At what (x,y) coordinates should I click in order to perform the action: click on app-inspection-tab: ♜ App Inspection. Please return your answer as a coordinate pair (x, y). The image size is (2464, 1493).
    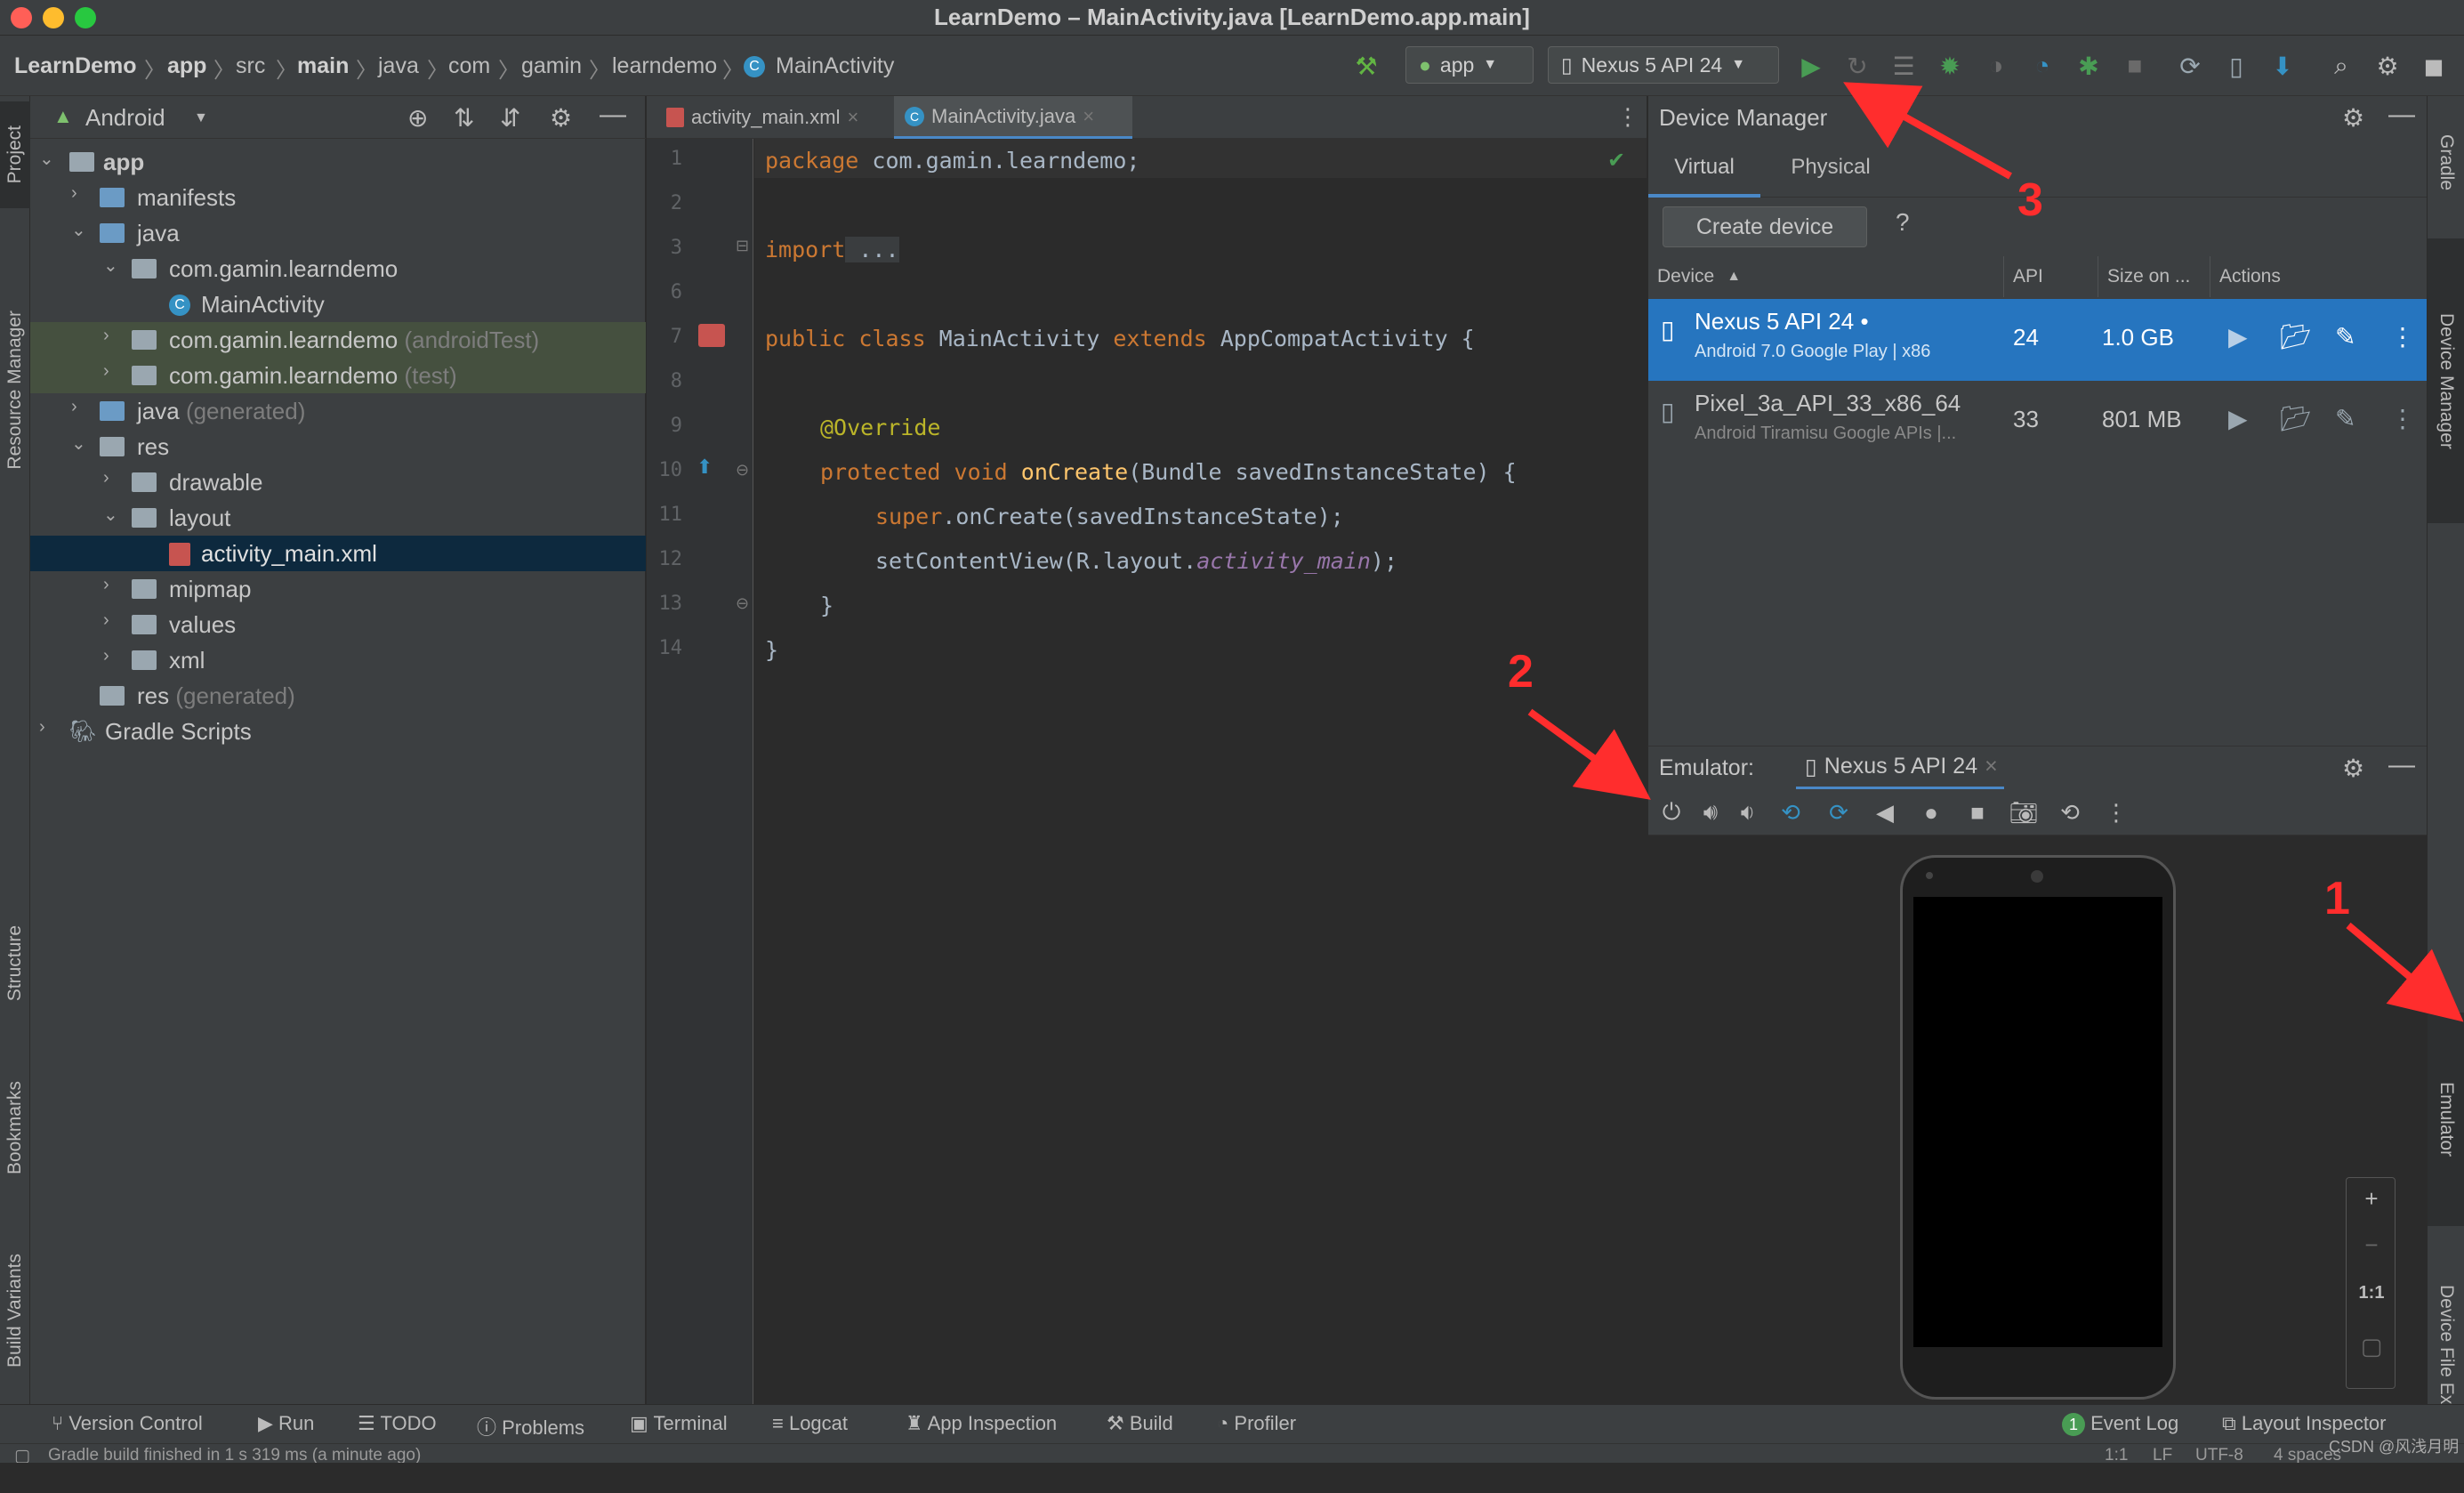
    Looking at the image, I should click on (981, 1423).